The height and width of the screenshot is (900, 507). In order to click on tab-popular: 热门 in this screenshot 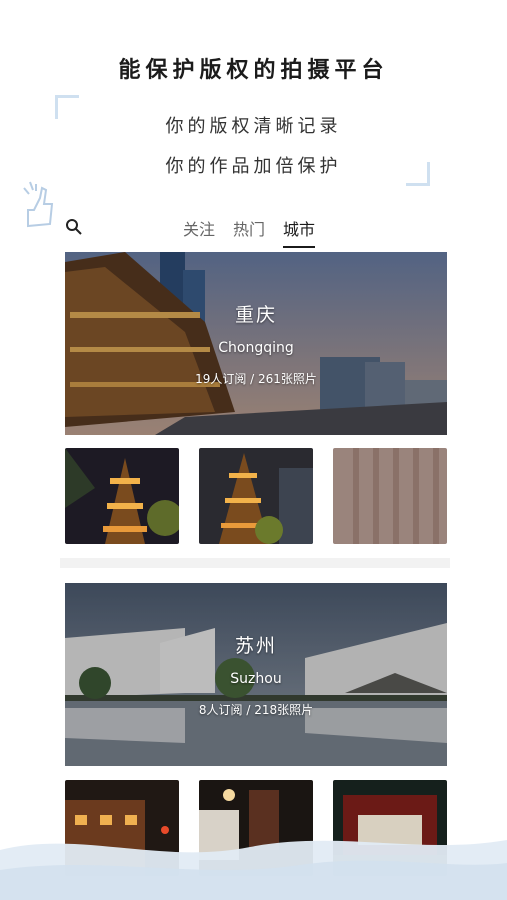, I will do `click(249, 232)`.